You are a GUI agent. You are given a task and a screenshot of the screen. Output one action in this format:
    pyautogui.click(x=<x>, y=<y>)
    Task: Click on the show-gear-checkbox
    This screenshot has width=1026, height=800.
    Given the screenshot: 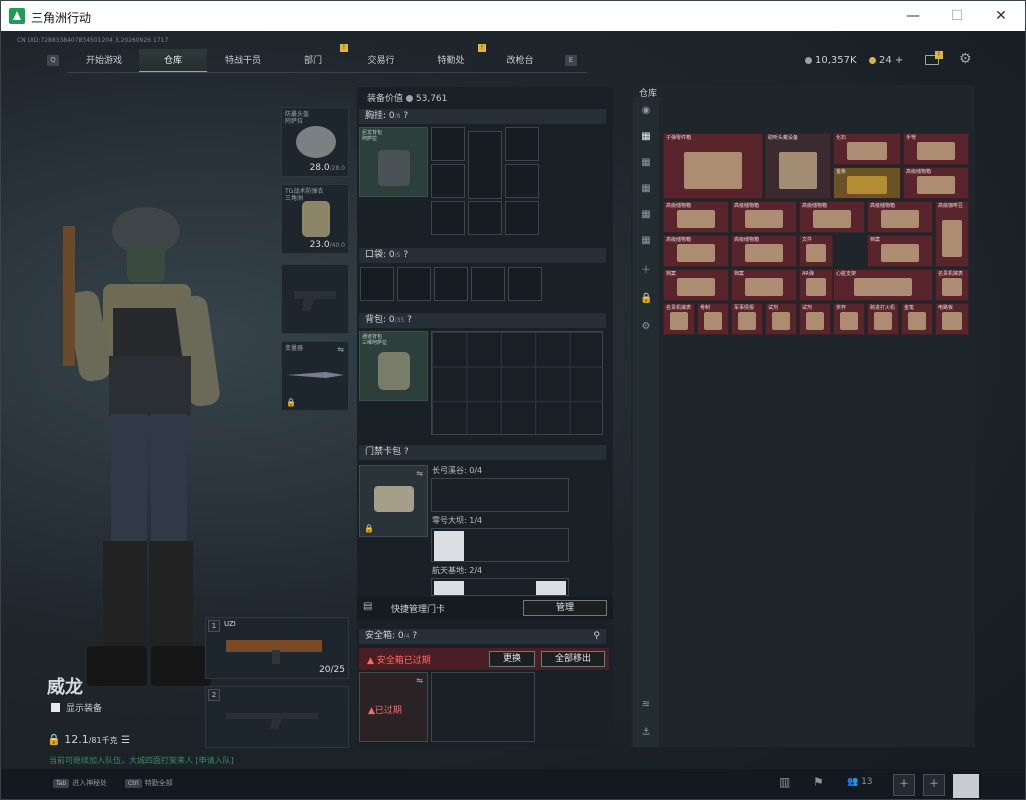 What is the action you would take?
    pyautogui.click(x=55, y=707)
    